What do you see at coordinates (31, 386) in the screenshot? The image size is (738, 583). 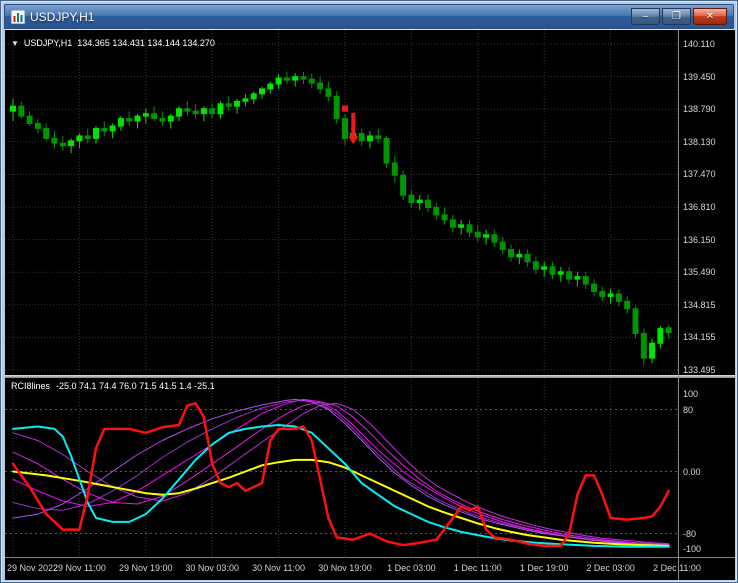 I see `indicator-name: RCI8lines` at bounding box center [31, 386].